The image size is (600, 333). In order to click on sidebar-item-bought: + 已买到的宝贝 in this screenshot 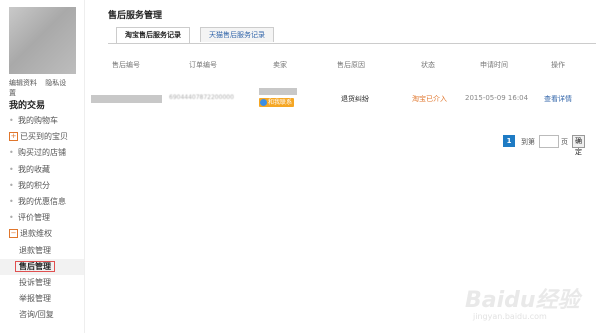, I will do `click(42, 137)`.